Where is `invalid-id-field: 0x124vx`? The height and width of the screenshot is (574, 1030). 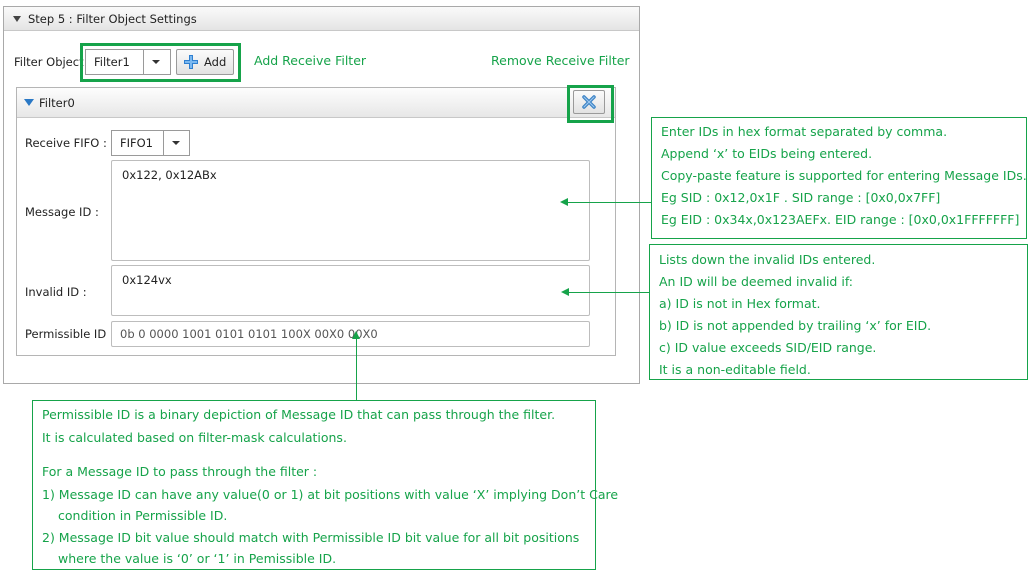 invalid-id-field: 0x124vx is located at coordinates (350, 290).